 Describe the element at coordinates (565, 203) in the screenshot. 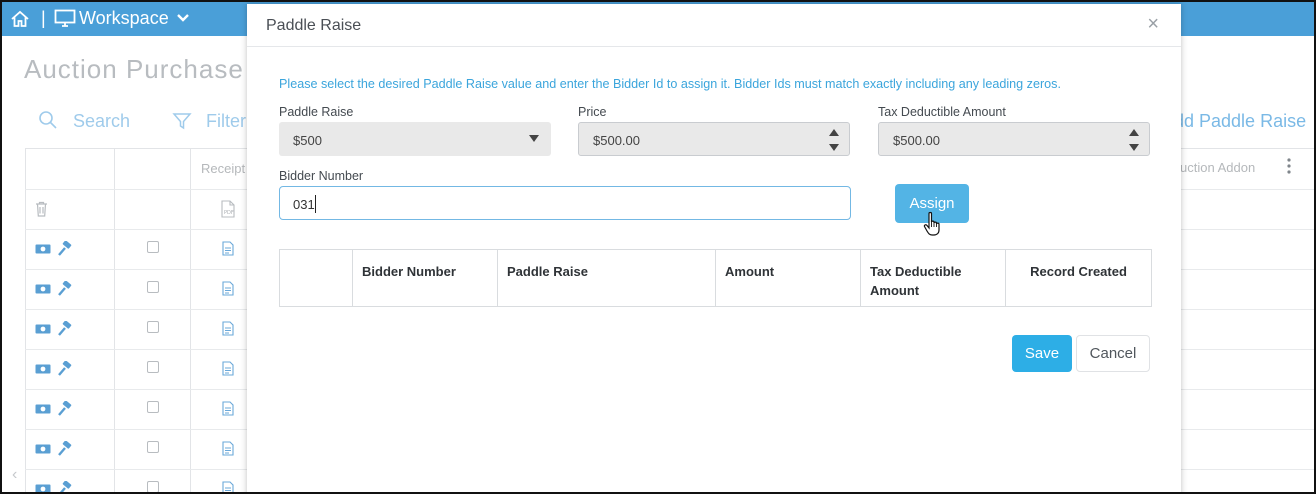

I see `bidder-number-input: 031` at that location.